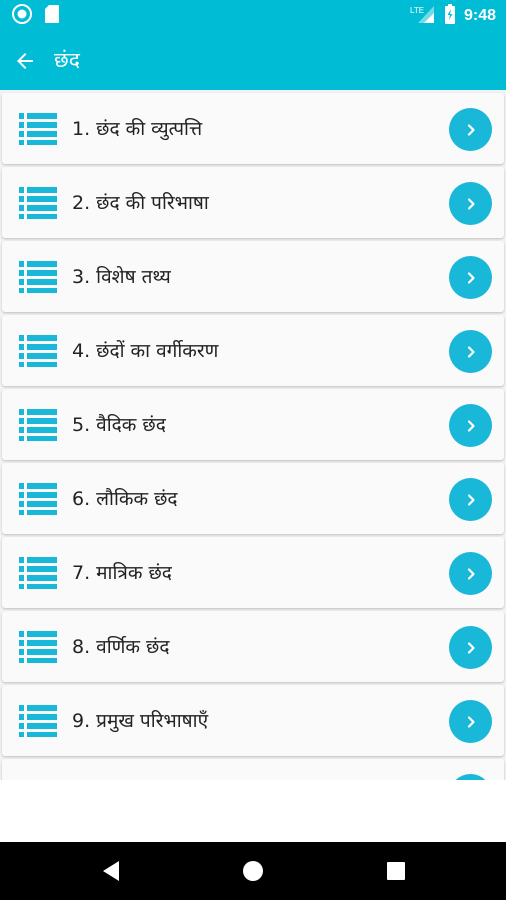 The image size is (506, 900). I want to click on list-item-label: 9. प्रमुख परिभाषाएँ, so click(140, 721).